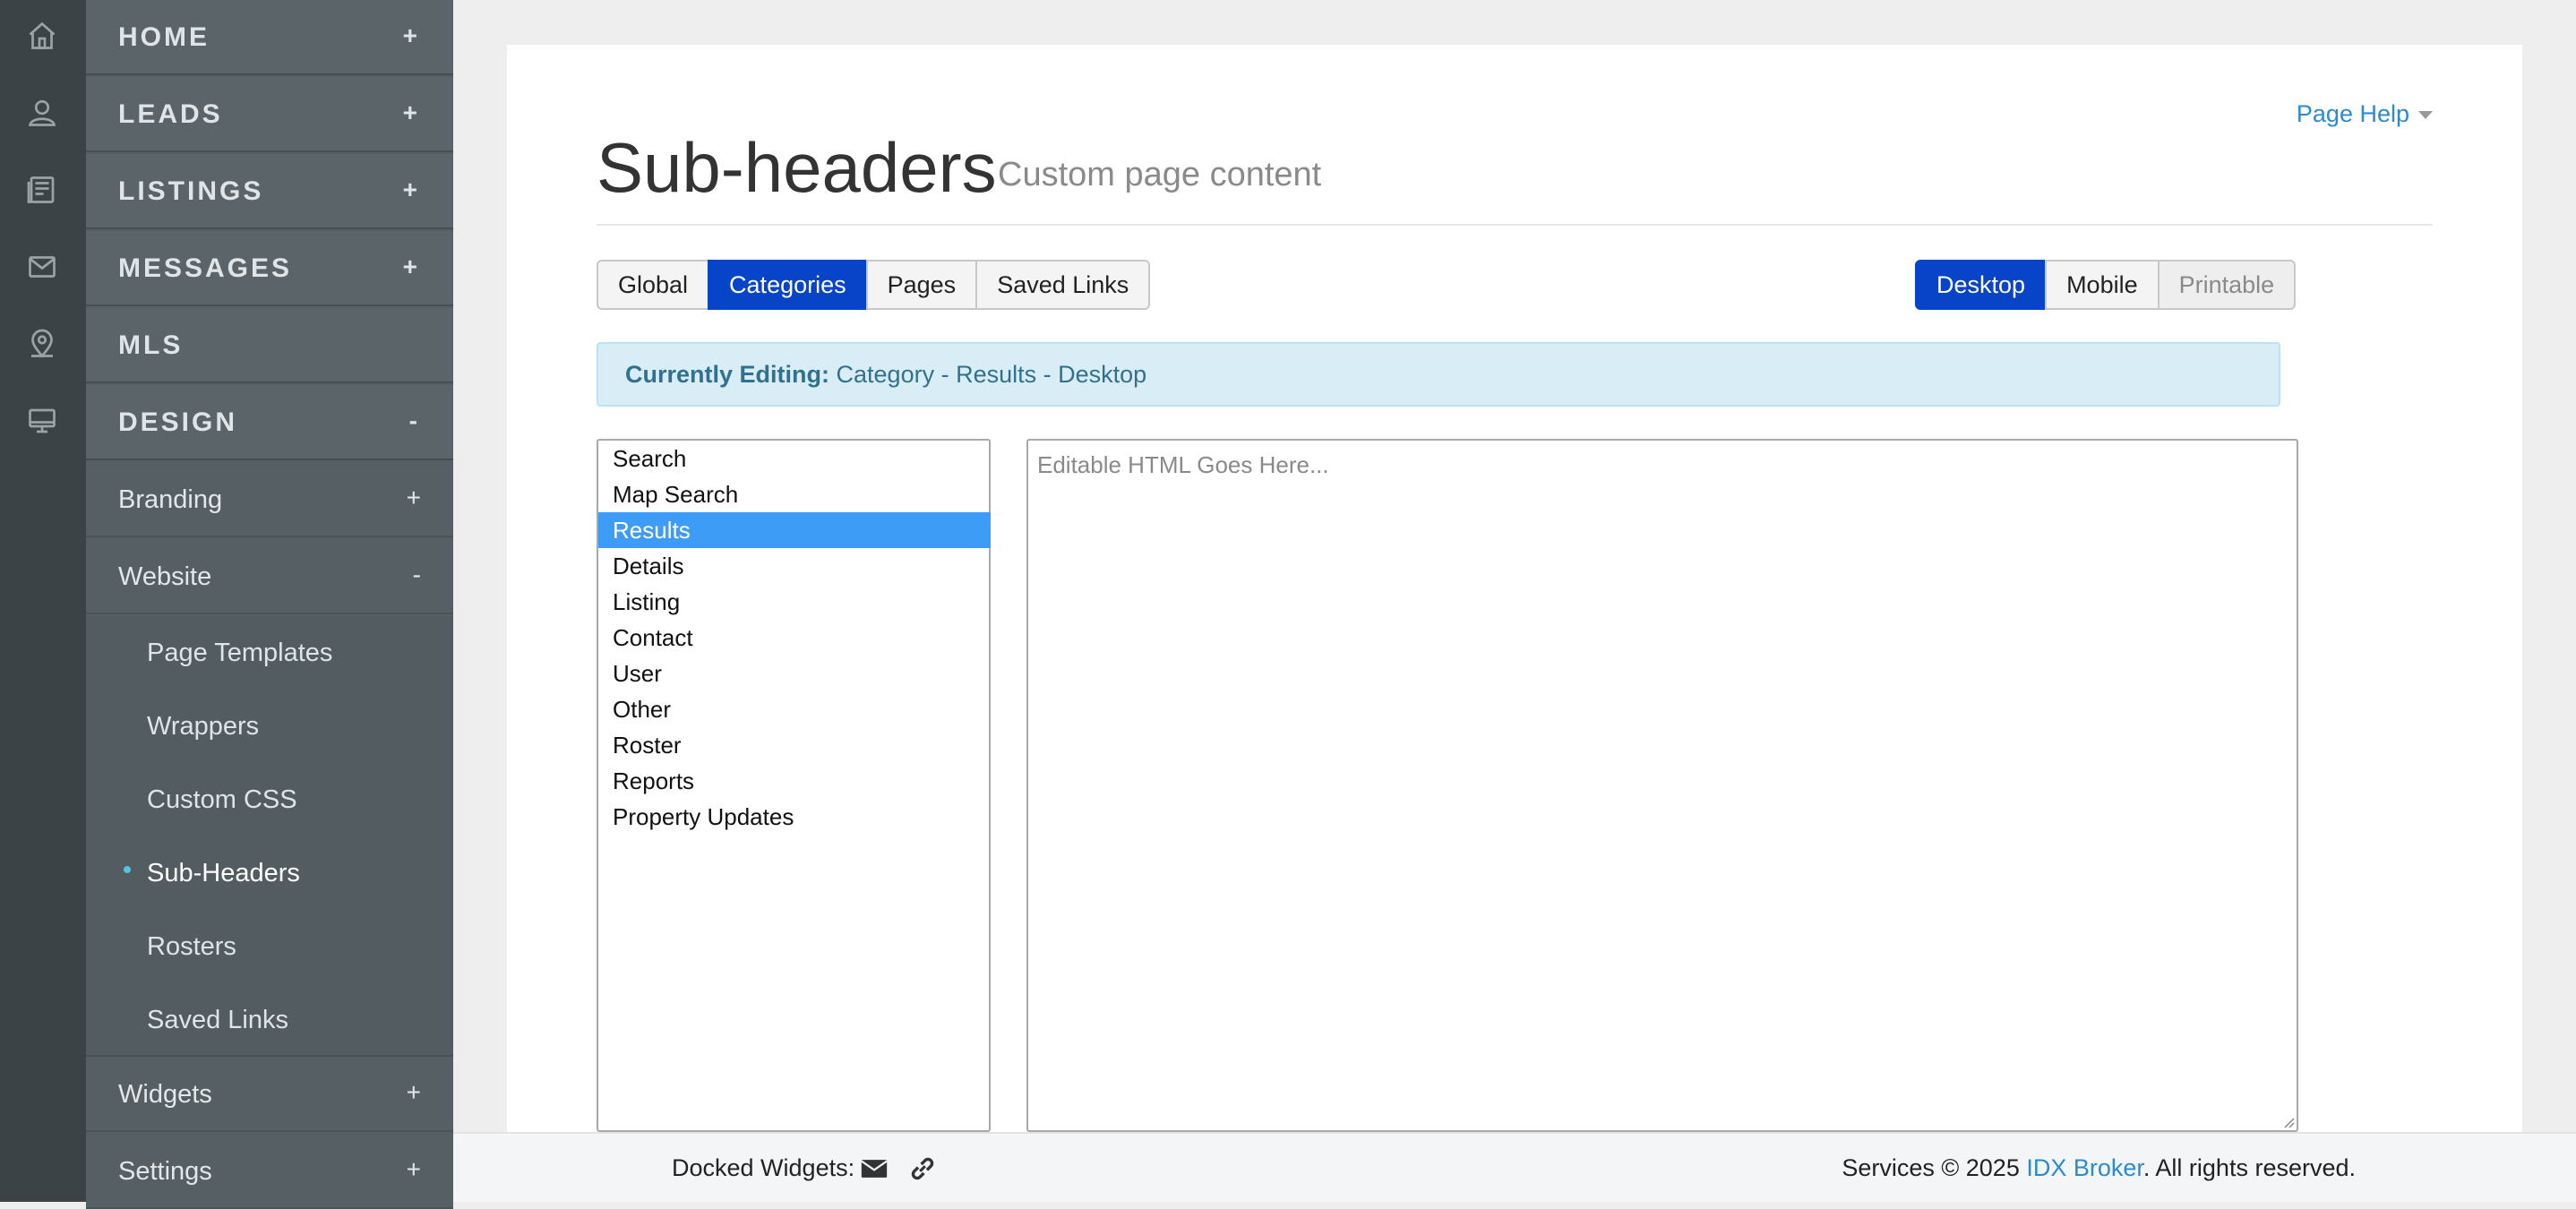  What do you see at coordinates (127, 870) in the screenshot?
I see `active-bullet-icon` at bounding box center [127, 870].